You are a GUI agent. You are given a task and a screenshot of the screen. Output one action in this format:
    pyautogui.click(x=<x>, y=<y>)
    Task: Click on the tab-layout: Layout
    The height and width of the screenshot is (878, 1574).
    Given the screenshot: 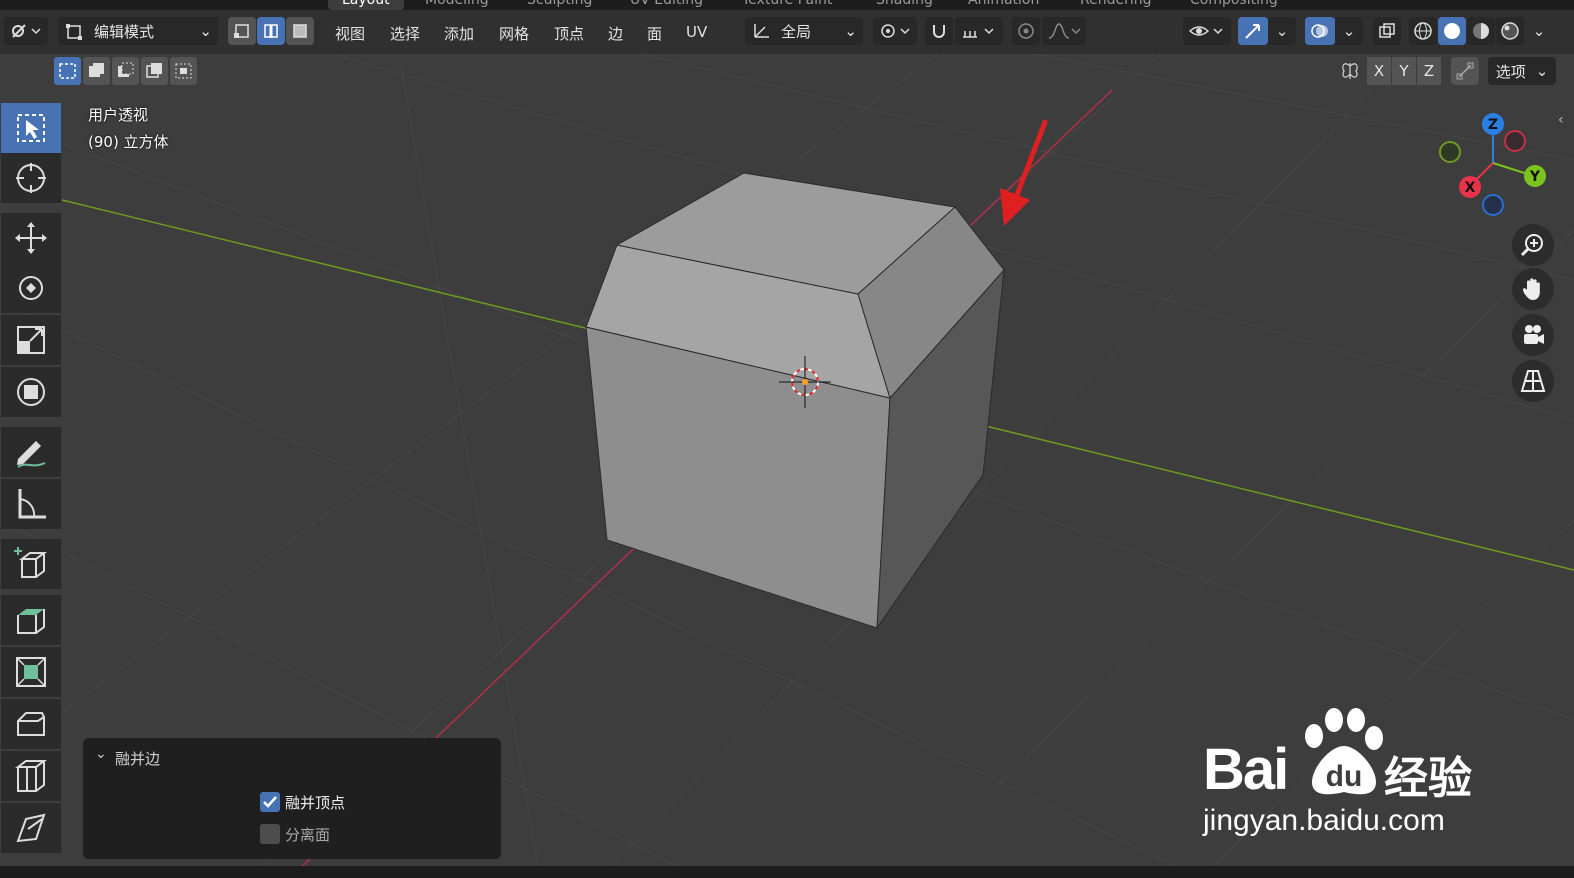 What is the action you would take?
    pyautogui.click(x=366, y=5)
    